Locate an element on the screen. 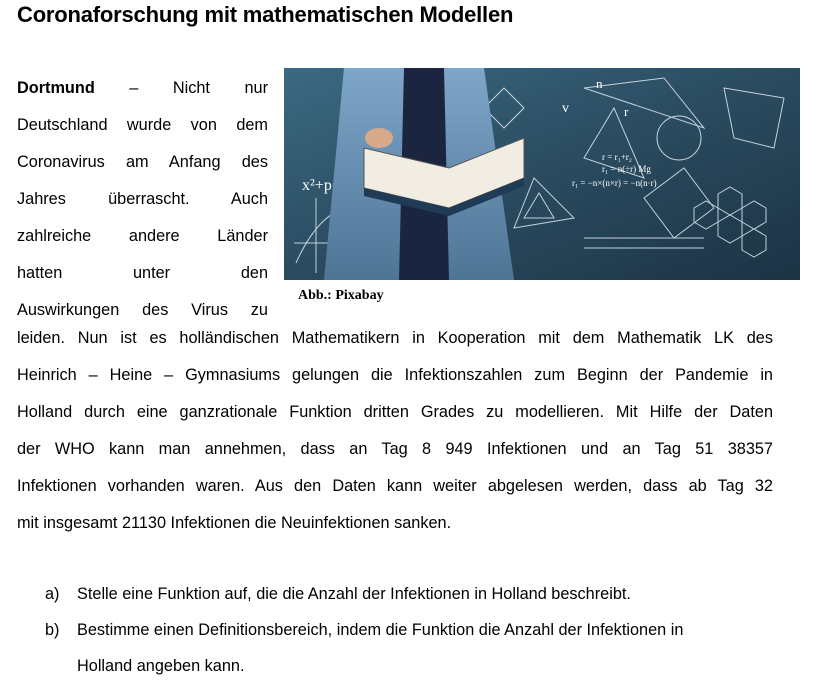 Image resolution: width=822 pixels, height=698 pixels. formula-label: r is located at coordinates (626, 111).